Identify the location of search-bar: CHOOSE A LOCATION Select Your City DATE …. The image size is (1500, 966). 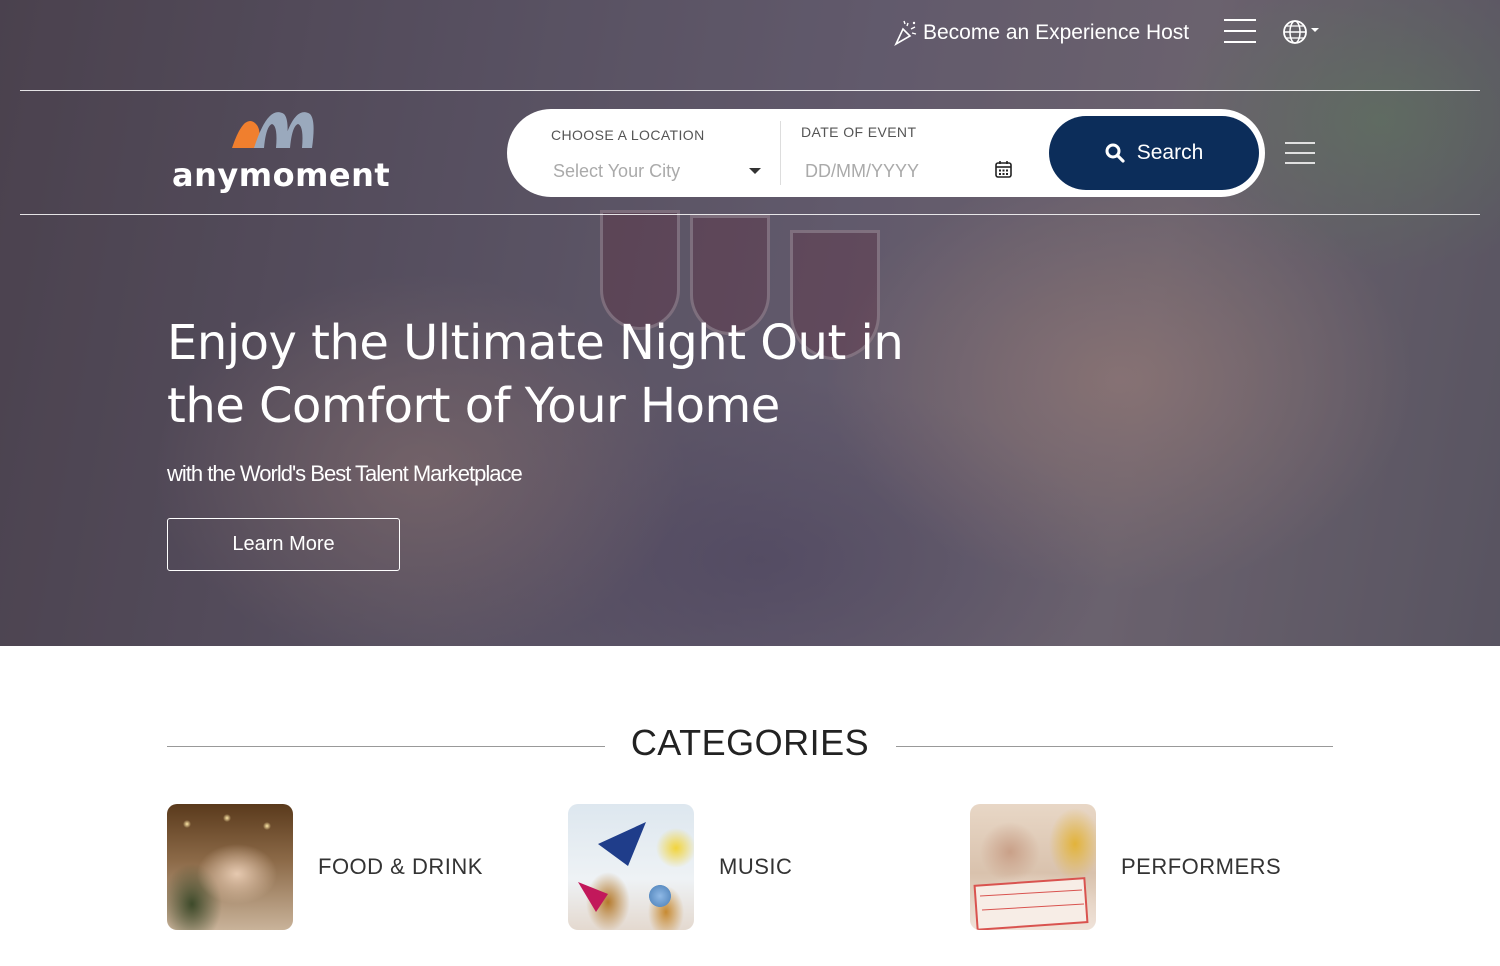
(886, 153).